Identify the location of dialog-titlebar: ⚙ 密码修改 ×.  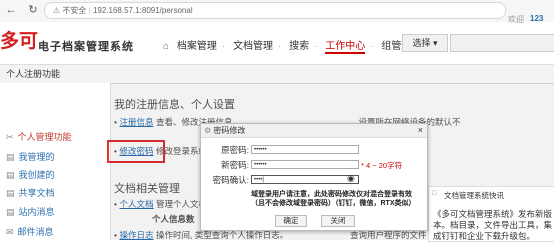
(314, 131).